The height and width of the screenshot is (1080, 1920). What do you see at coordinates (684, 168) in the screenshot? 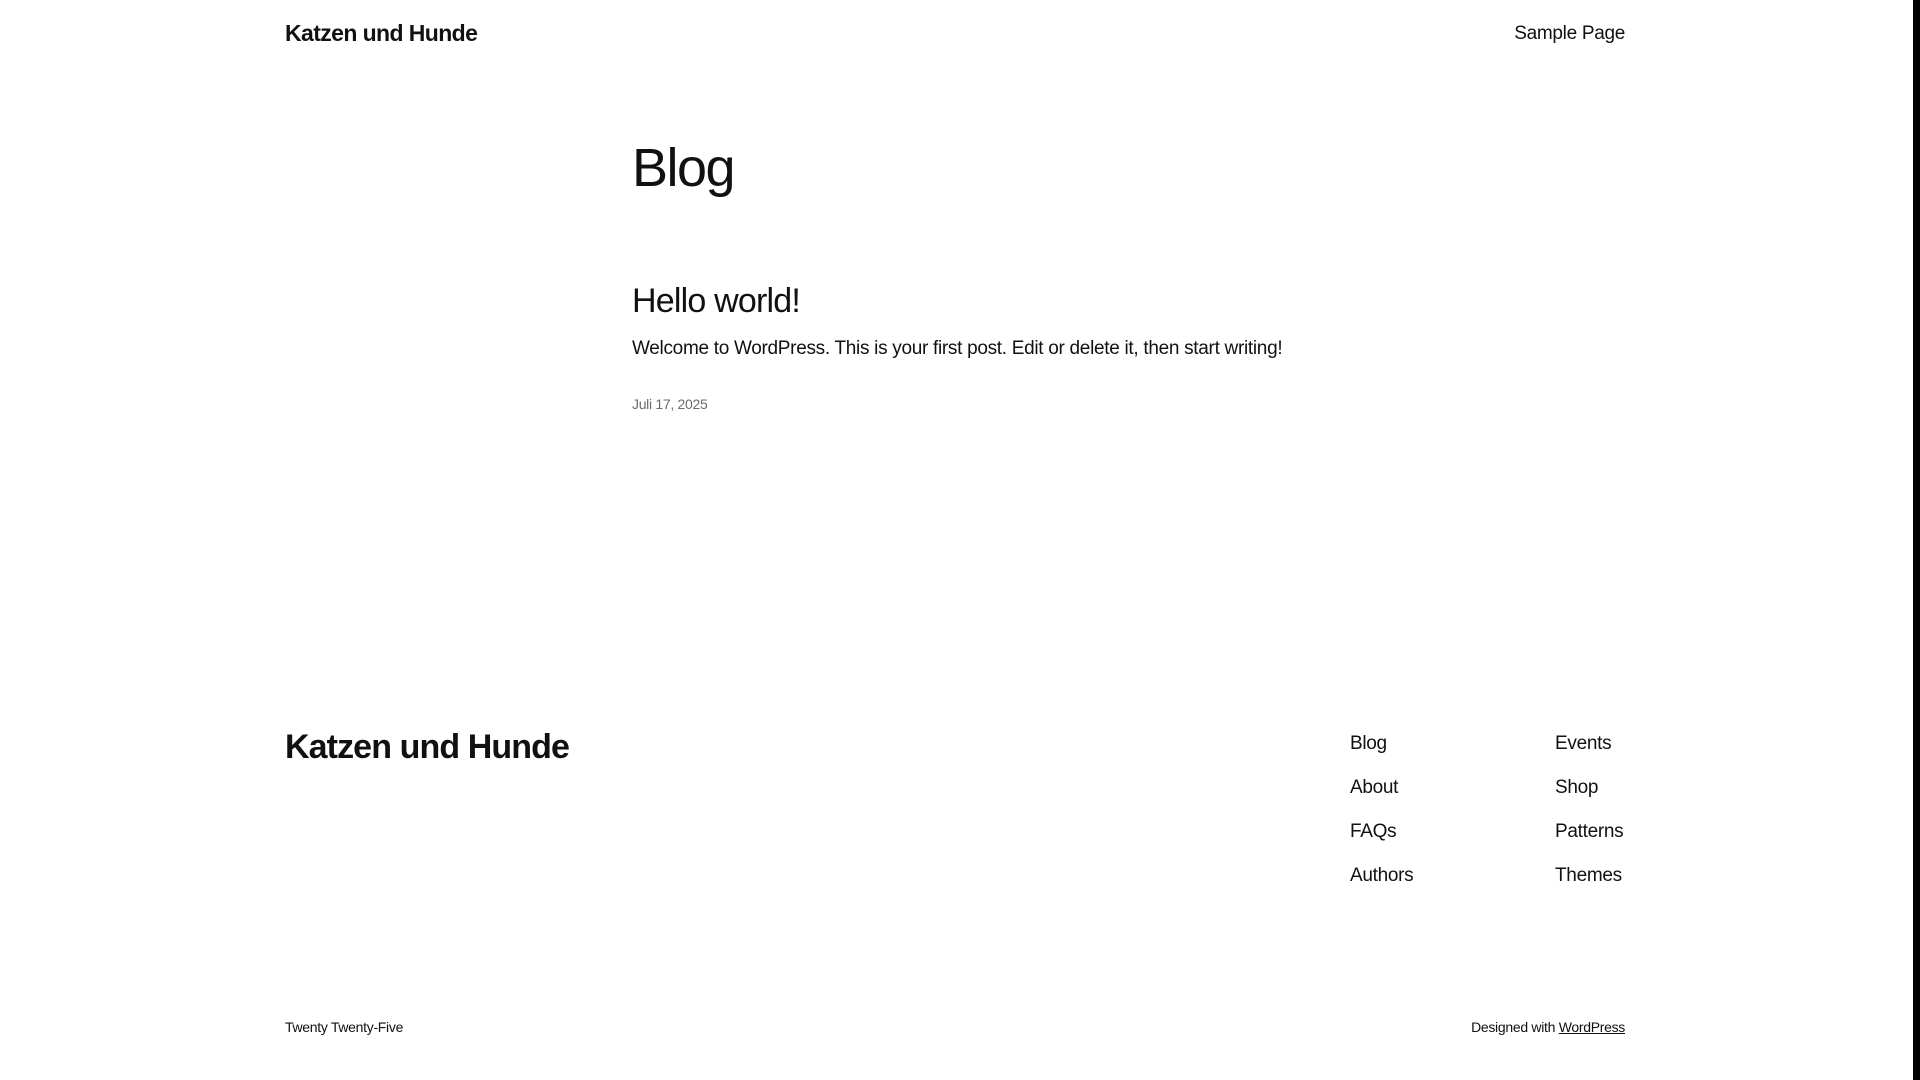
I see `page-title: Blog` at bounding box center [684, 168].